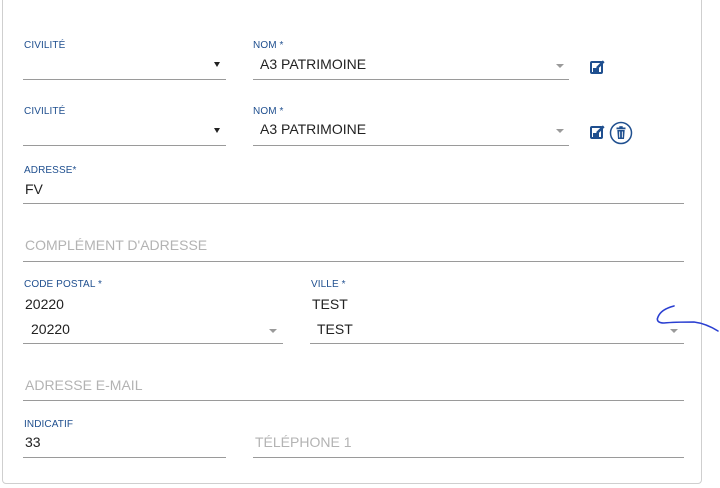 Image resolution: width=720 pixels, height=488 pixels. Describe the element at coordinates (497, 330) in the screenshot. I see `ville-select: TEST` at that location.